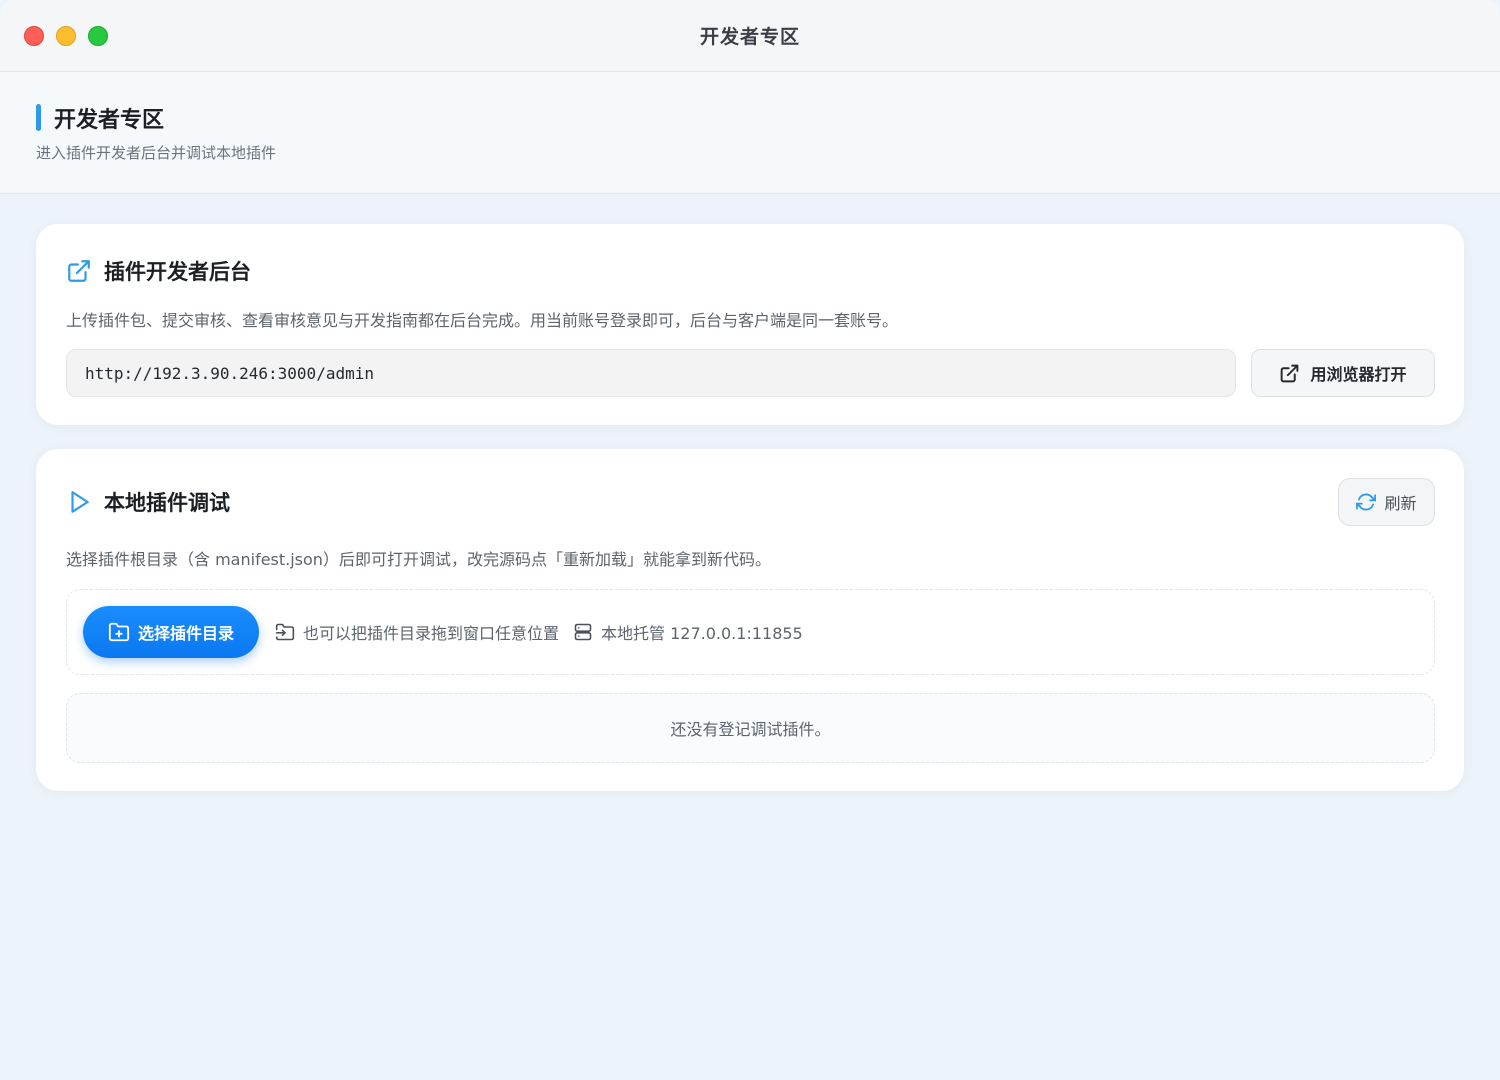 This screenshot has height=1080, width=1500. What do you see at coordinates (1366, 502) in the screenshot?
I see `refresh-icon` at bounding box center [1366, 502].